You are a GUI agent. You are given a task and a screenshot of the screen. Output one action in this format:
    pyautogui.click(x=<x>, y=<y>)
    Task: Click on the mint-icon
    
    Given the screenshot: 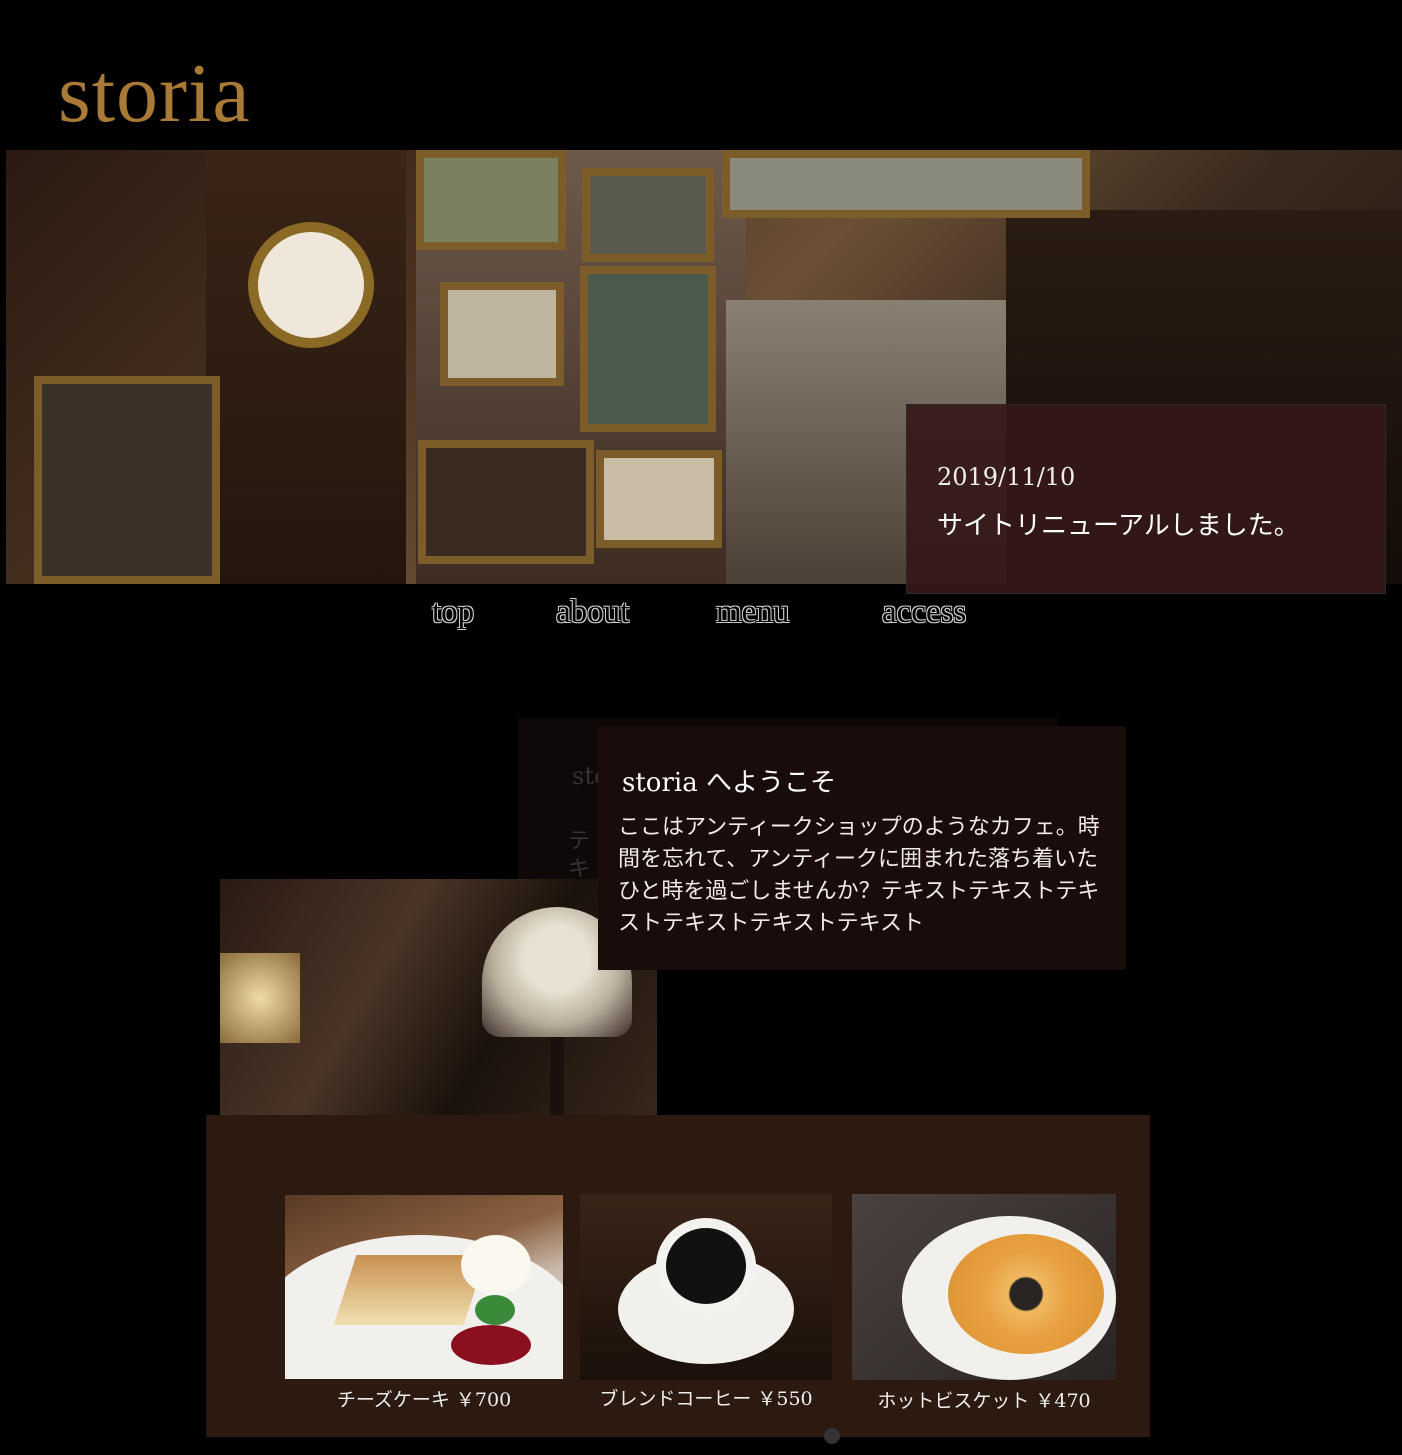 What is the action you would take?
    pyautogui.click(x=495, y=1310)
    